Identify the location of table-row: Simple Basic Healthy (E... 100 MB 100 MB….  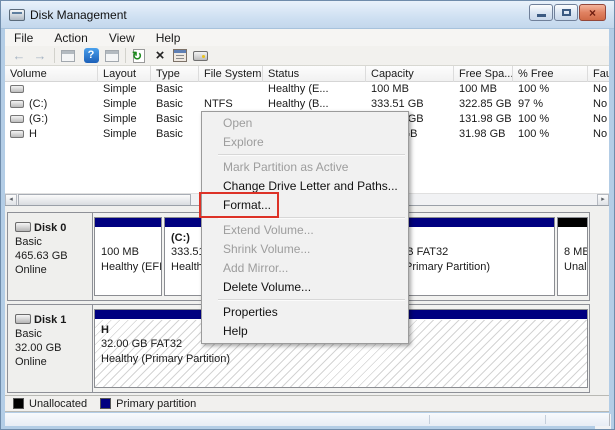
(307, 89).